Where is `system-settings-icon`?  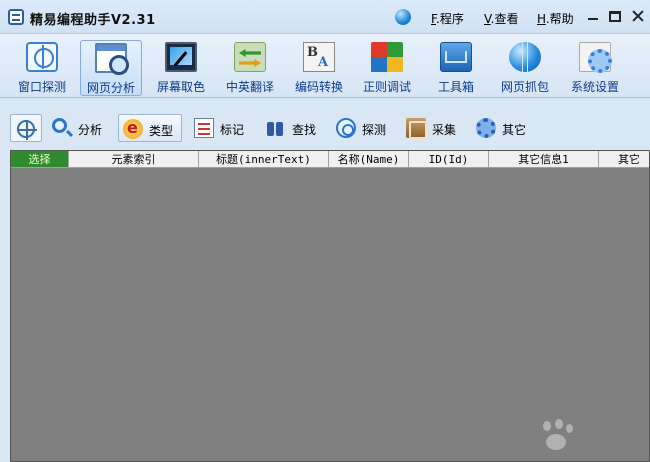
system-settings-icon is located at coordinates (595, 57).